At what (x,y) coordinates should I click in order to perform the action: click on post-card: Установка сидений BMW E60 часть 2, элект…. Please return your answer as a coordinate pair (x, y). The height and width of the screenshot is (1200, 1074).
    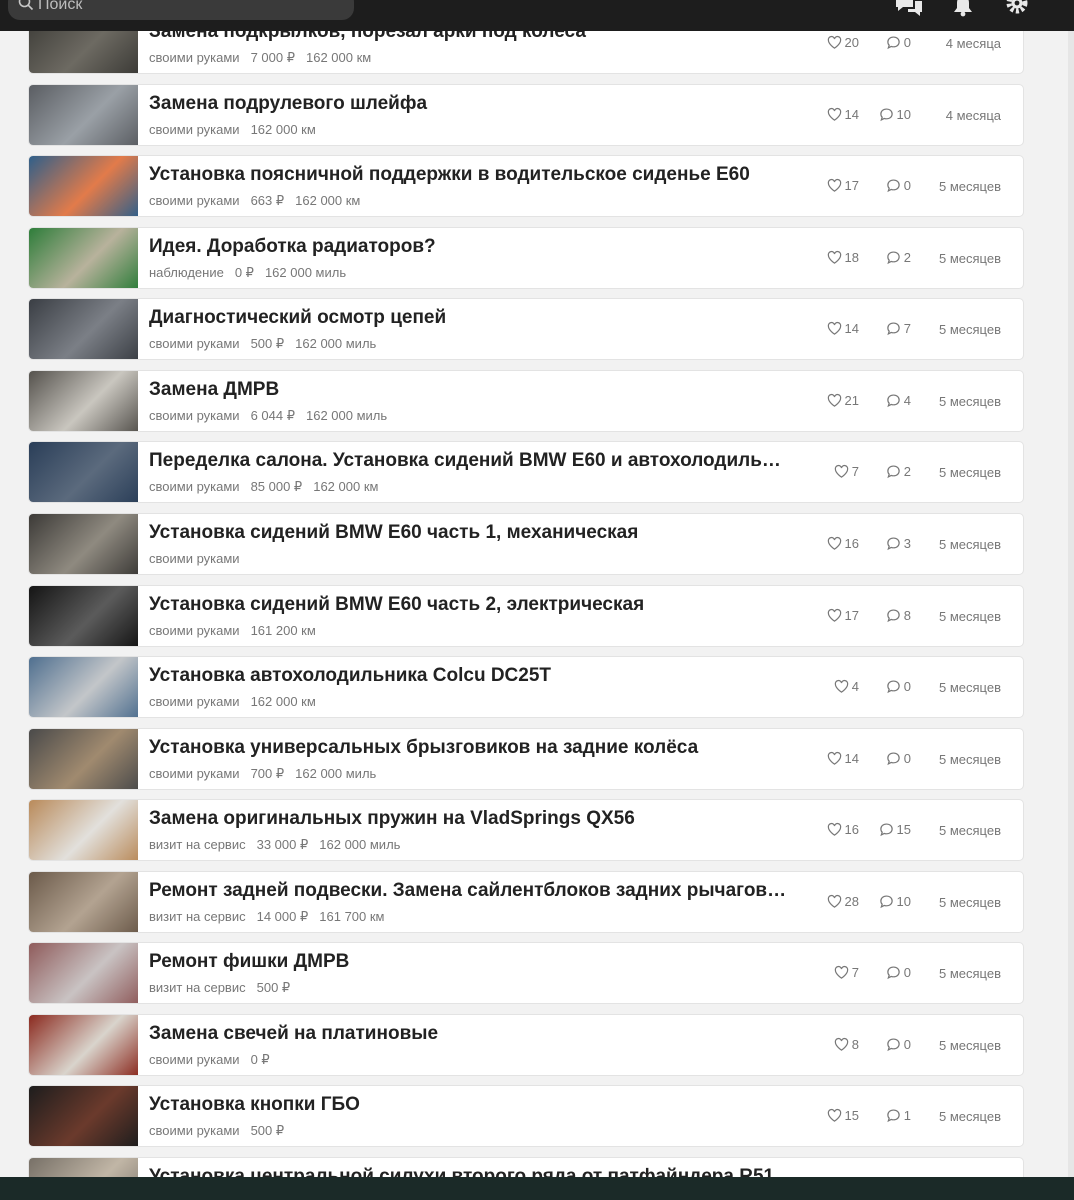
    Looking at the image, I should click on (526, 616).